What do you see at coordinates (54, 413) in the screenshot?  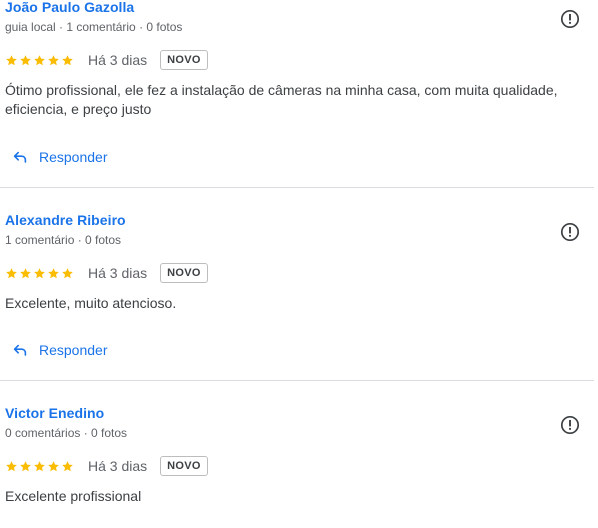 I see `reviewer-name: Victor Enedino` at bounding box center [54, 413].